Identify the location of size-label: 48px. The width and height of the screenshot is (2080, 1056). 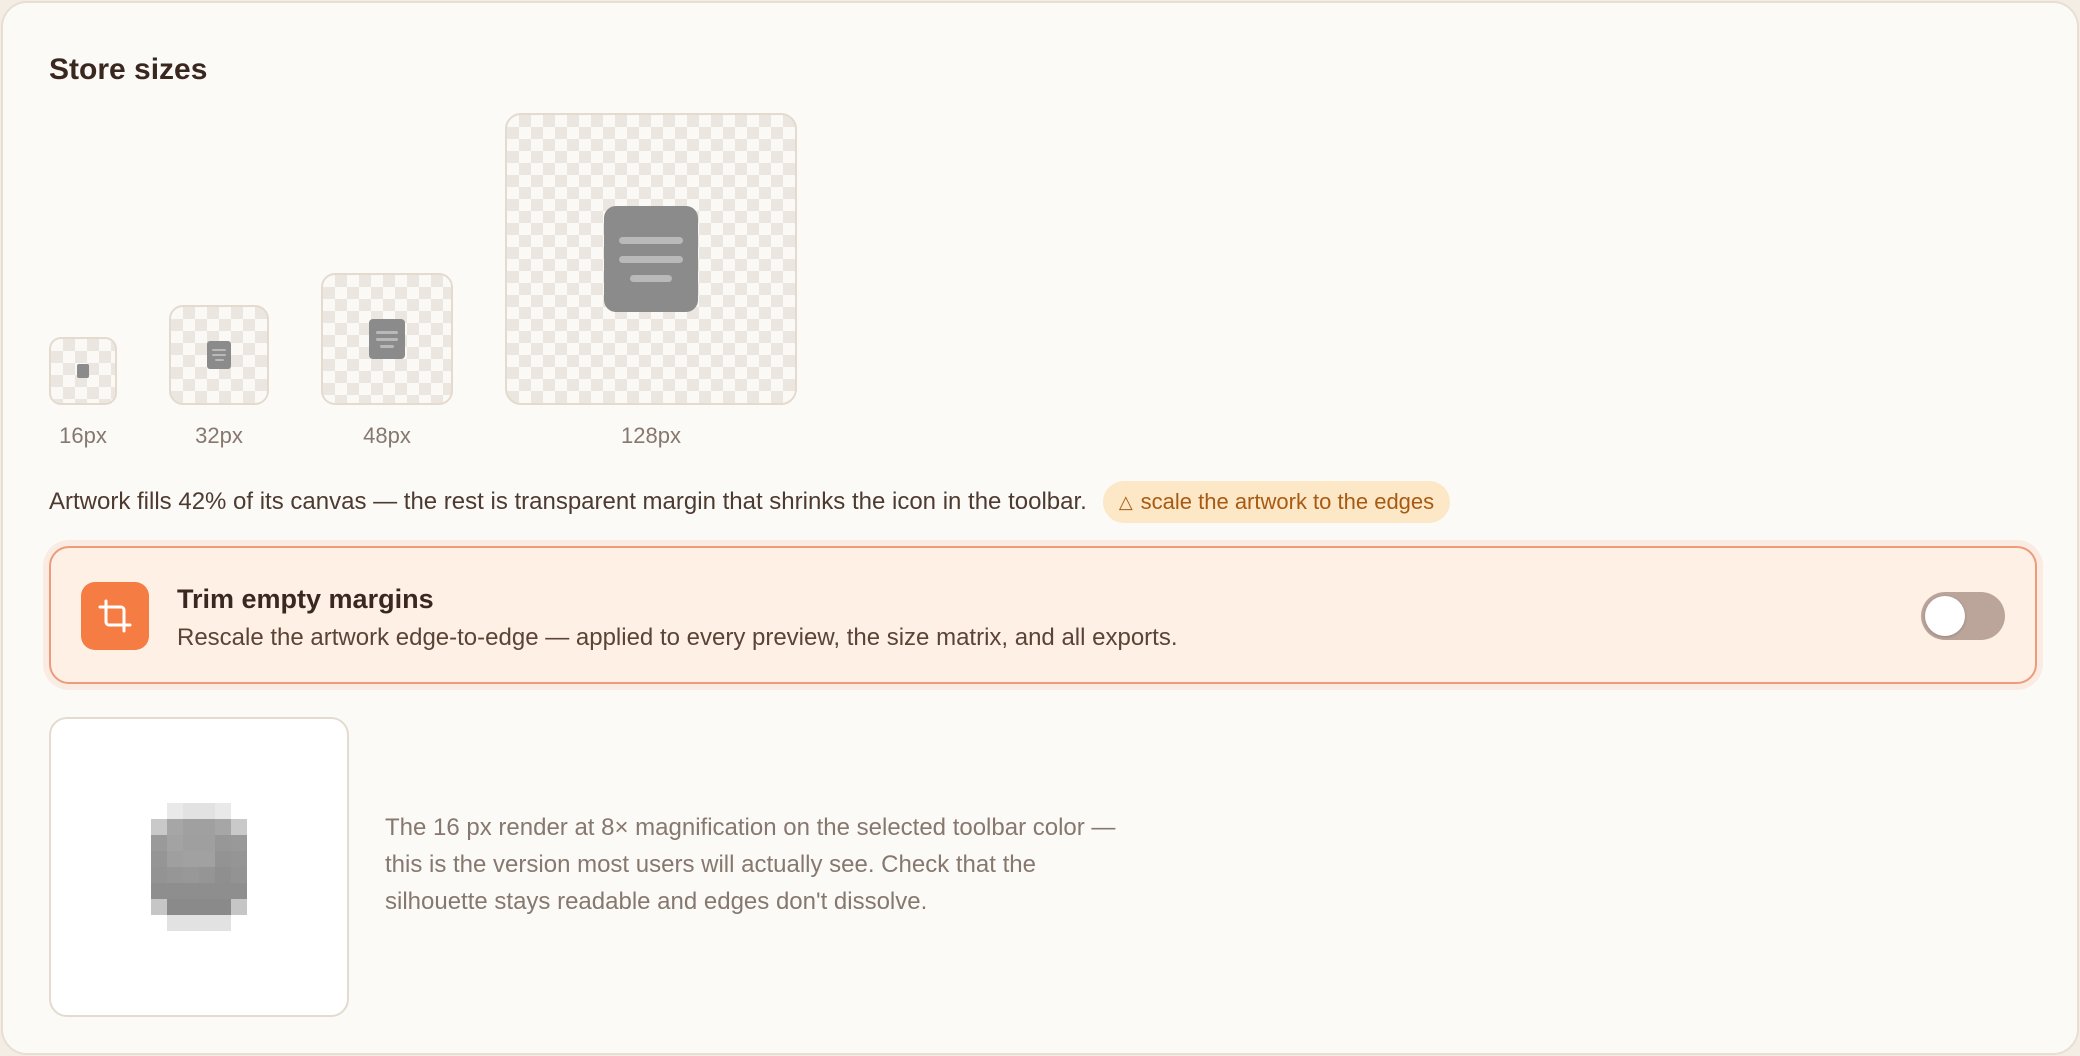
(387, 435).